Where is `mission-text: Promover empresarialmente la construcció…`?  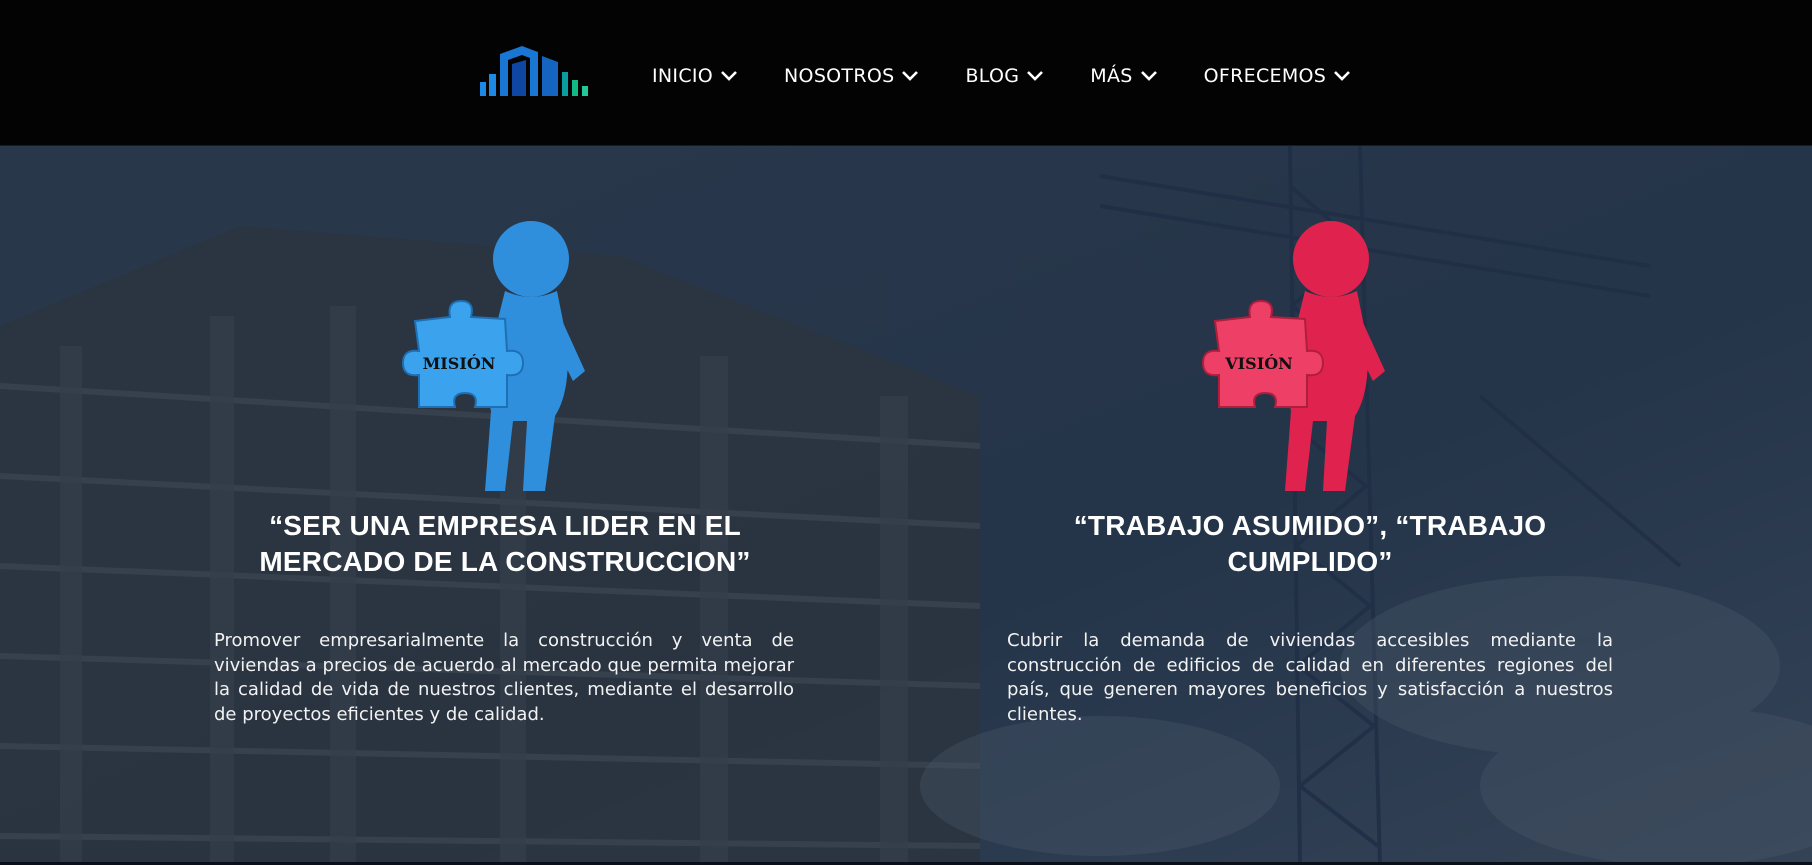 mission-text: Promover empresarialmente la construcció… is located at coordinates (504, 677).